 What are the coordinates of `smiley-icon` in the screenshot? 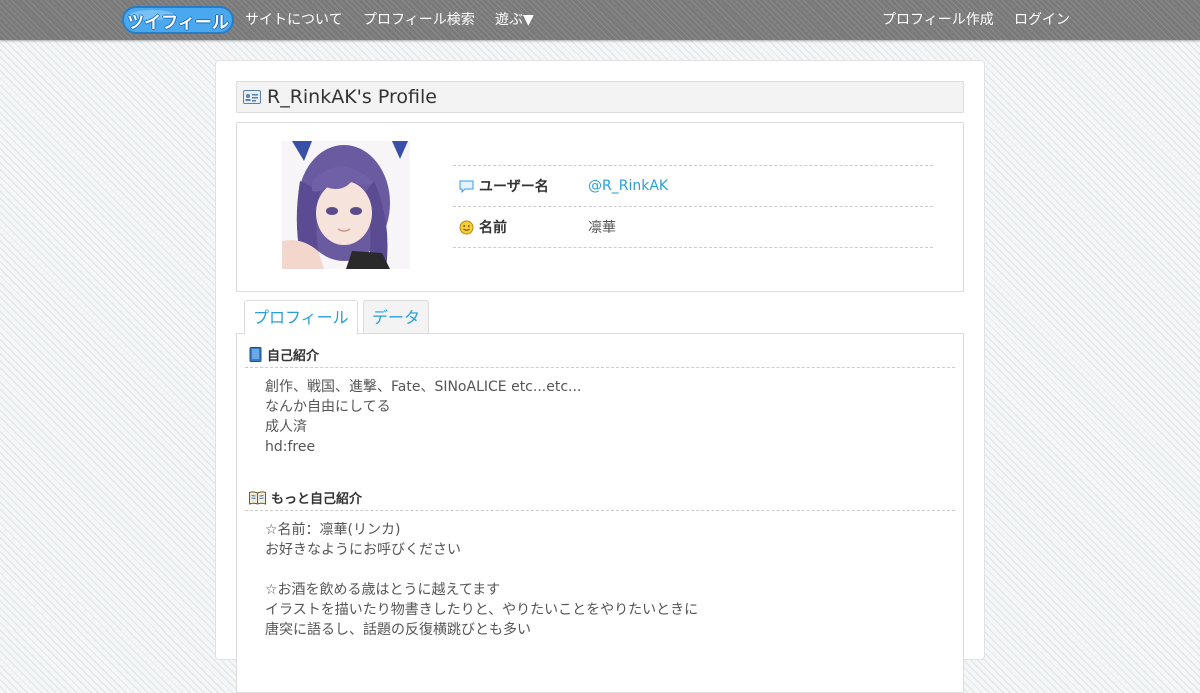 It's located at (466, 227).